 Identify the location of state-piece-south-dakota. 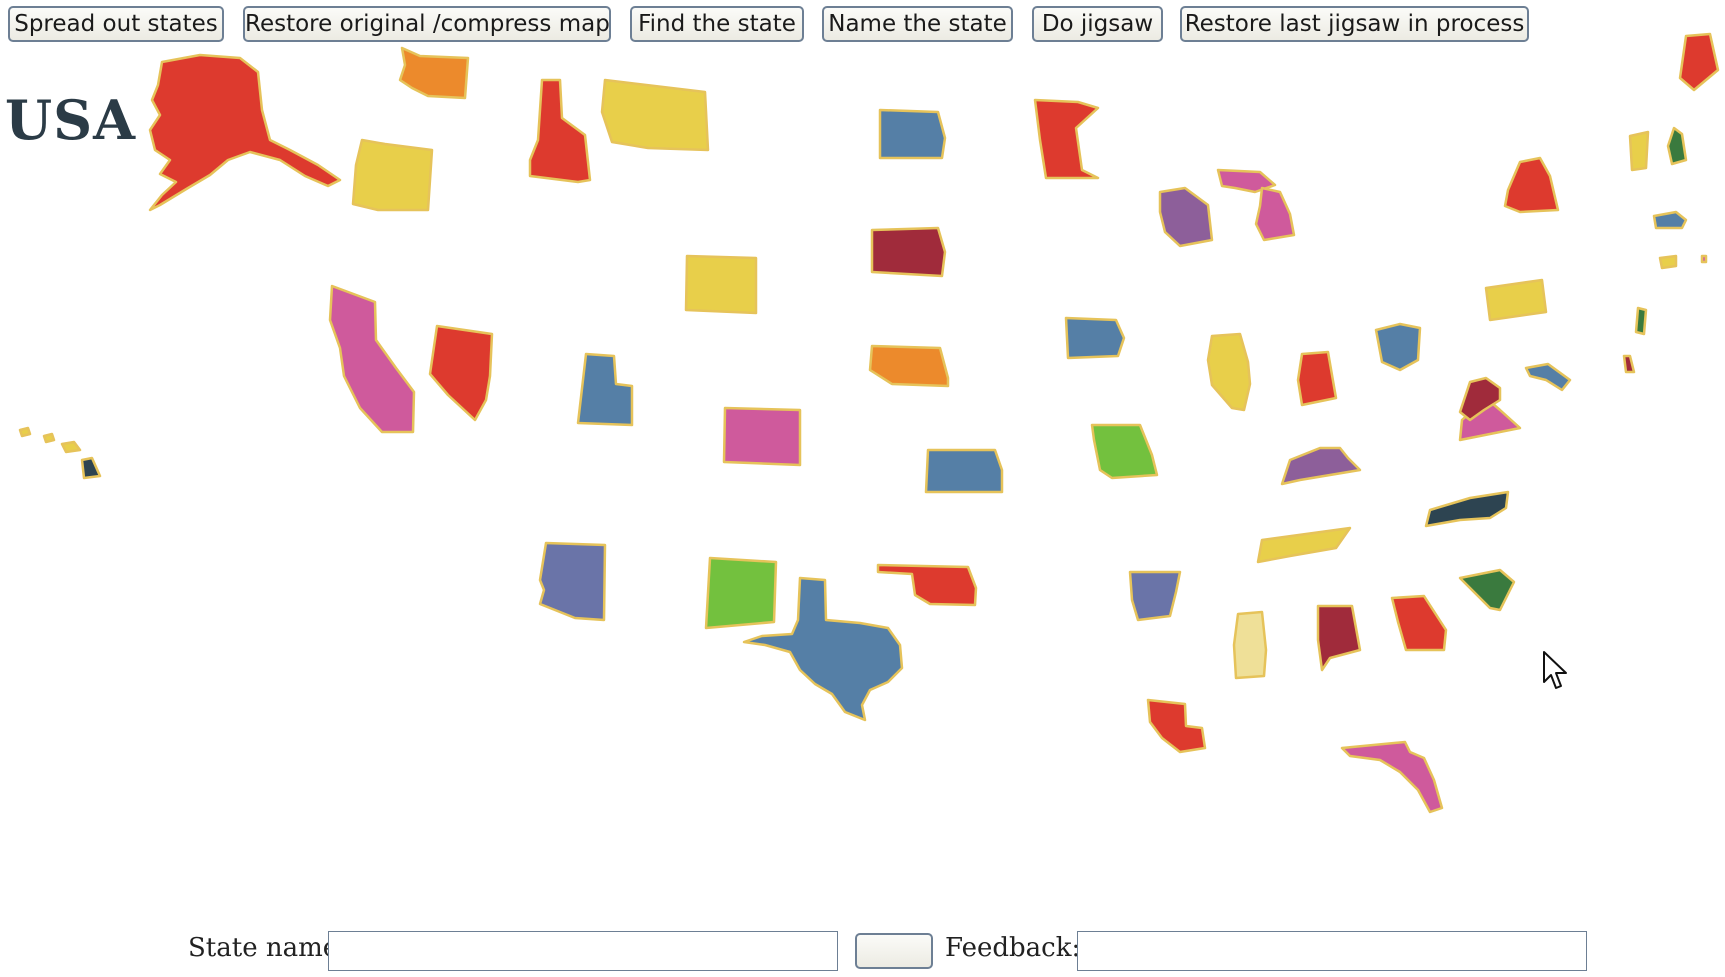
(908, 252).